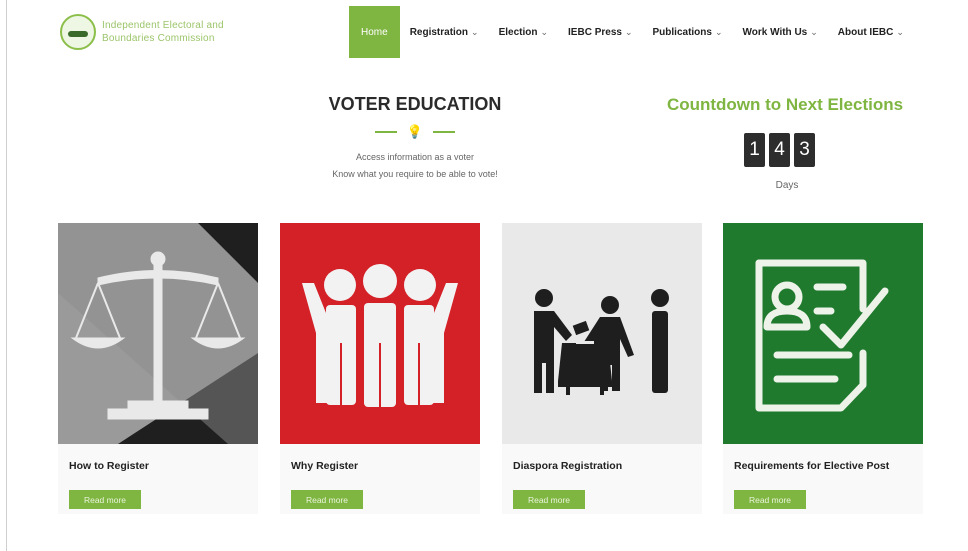  I want to click on nav-about-iebc: About IEBC ⌄, so click(871, 32).